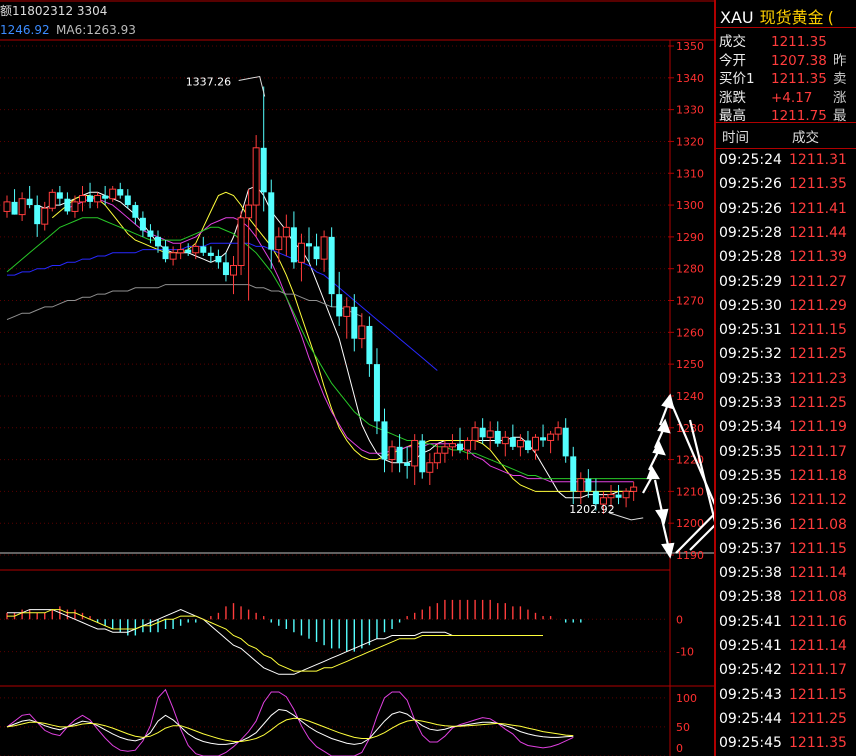 This screenshot has width=856, height=756. What do you see at coordinates (690, 205) in the screenshot?
I see `price-tick-label: 1300` at bounding box center [690, 205].